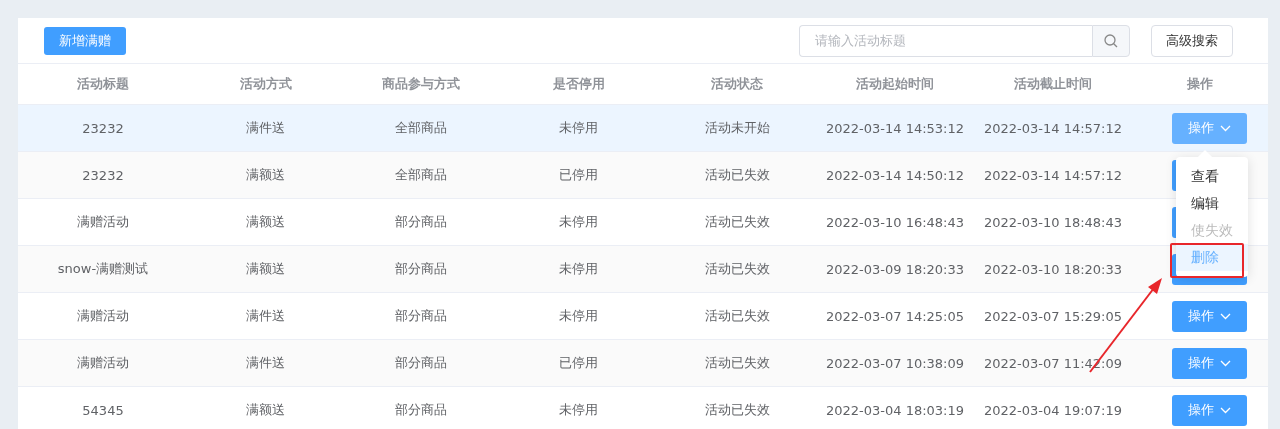  I want to click on column-header: 活动方式, so click(265, 83).